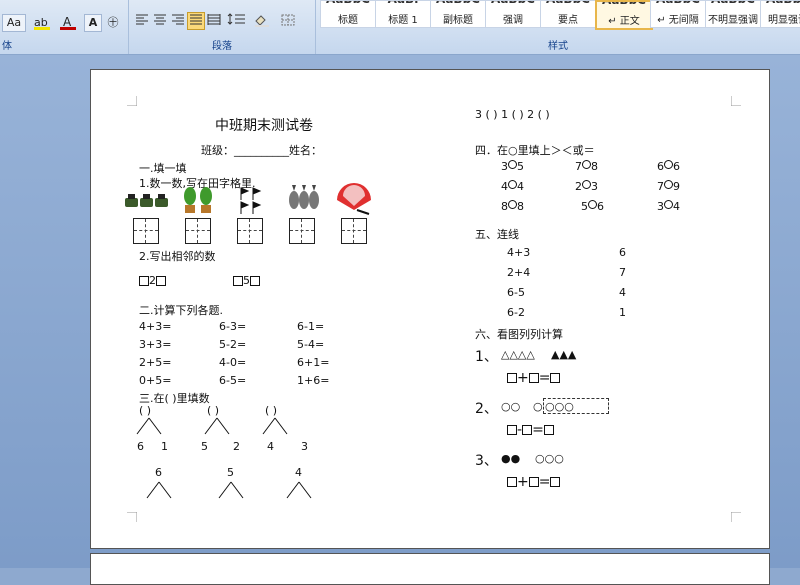  What do you see at coordinates (516, 292) in the screenshot?
I see `link-left-item: 6-5` at bounding box center [516, 292].